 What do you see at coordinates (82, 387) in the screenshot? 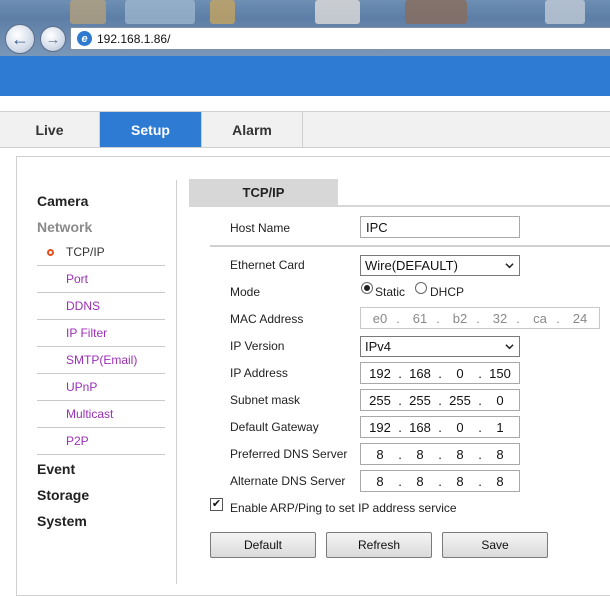
I see `sidebar-item-label: UPnP` at bounding box center [82, 387].